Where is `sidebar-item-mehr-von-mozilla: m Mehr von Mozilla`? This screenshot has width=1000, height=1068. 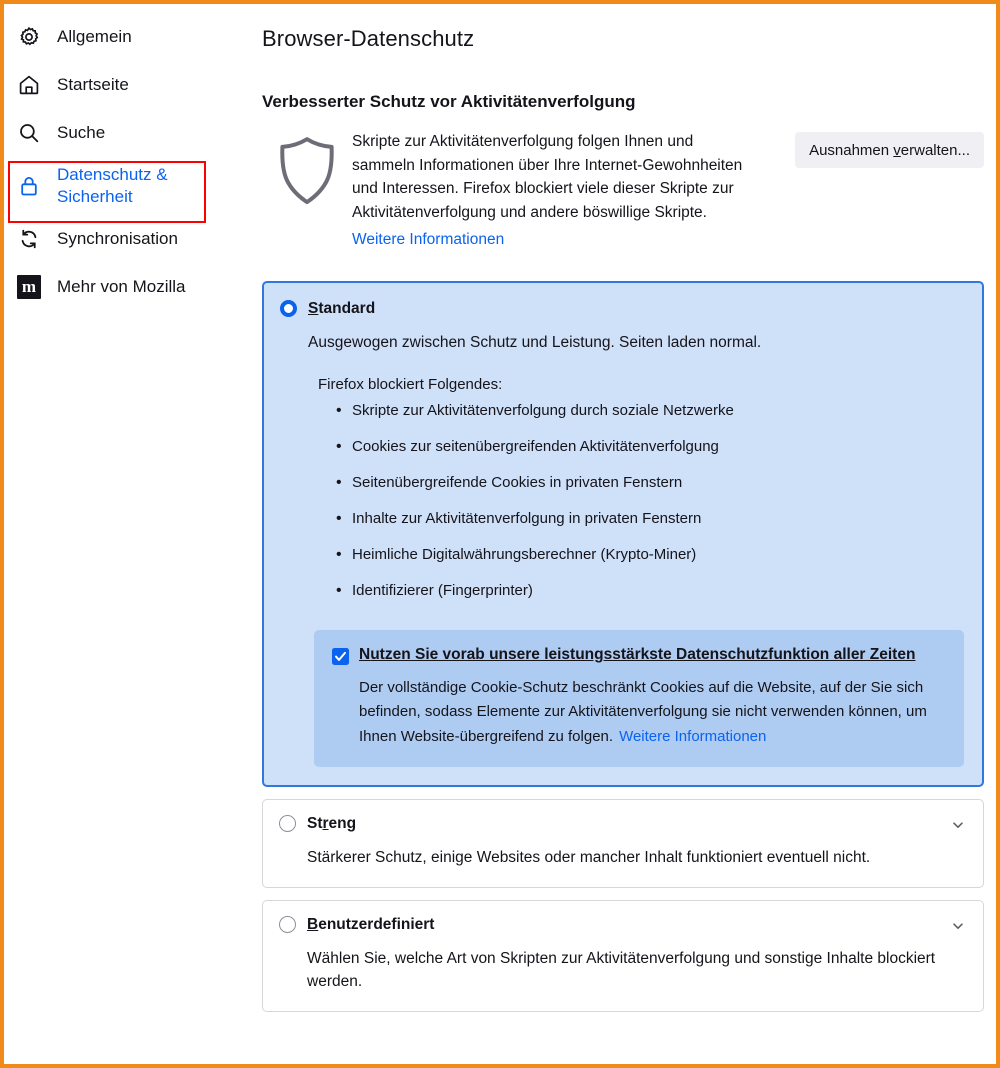
sidebar-item-mehr-von-mozilla: m Mehr von Mozilla is located at coordinates (127, 287).